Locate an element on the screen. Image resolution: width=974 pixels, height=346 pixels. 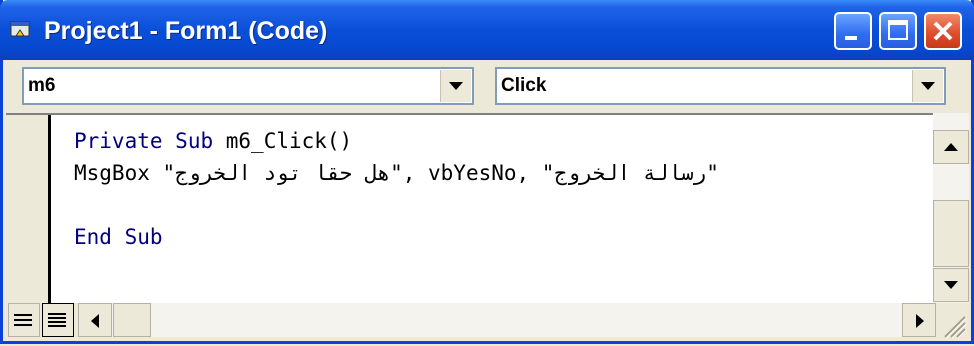
procedure-combo-value: Click is located at coordinates (524, 85).